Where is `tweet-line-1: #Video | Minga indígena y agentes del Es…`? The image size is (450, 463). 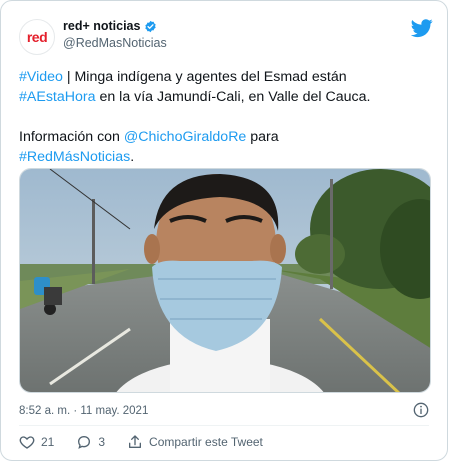 tweet-line-1: #Video | Minga indígena y agentes del Es… is located at coordinates (225, 77).